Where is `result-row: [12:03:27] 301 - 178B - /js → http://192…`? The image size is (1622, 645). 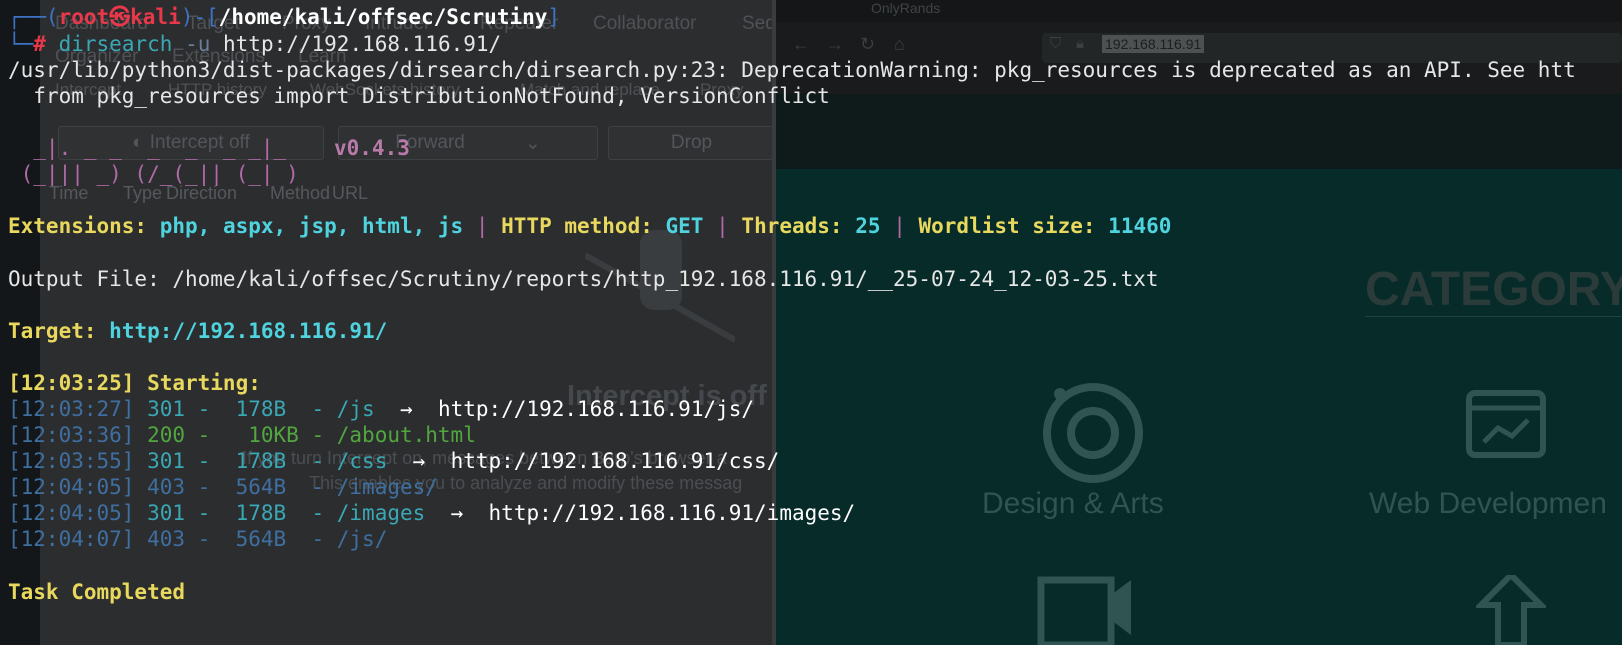 result-row: [12:03:27] 301 - 178B - /js → http://192… is located at coordinates (381, 409).